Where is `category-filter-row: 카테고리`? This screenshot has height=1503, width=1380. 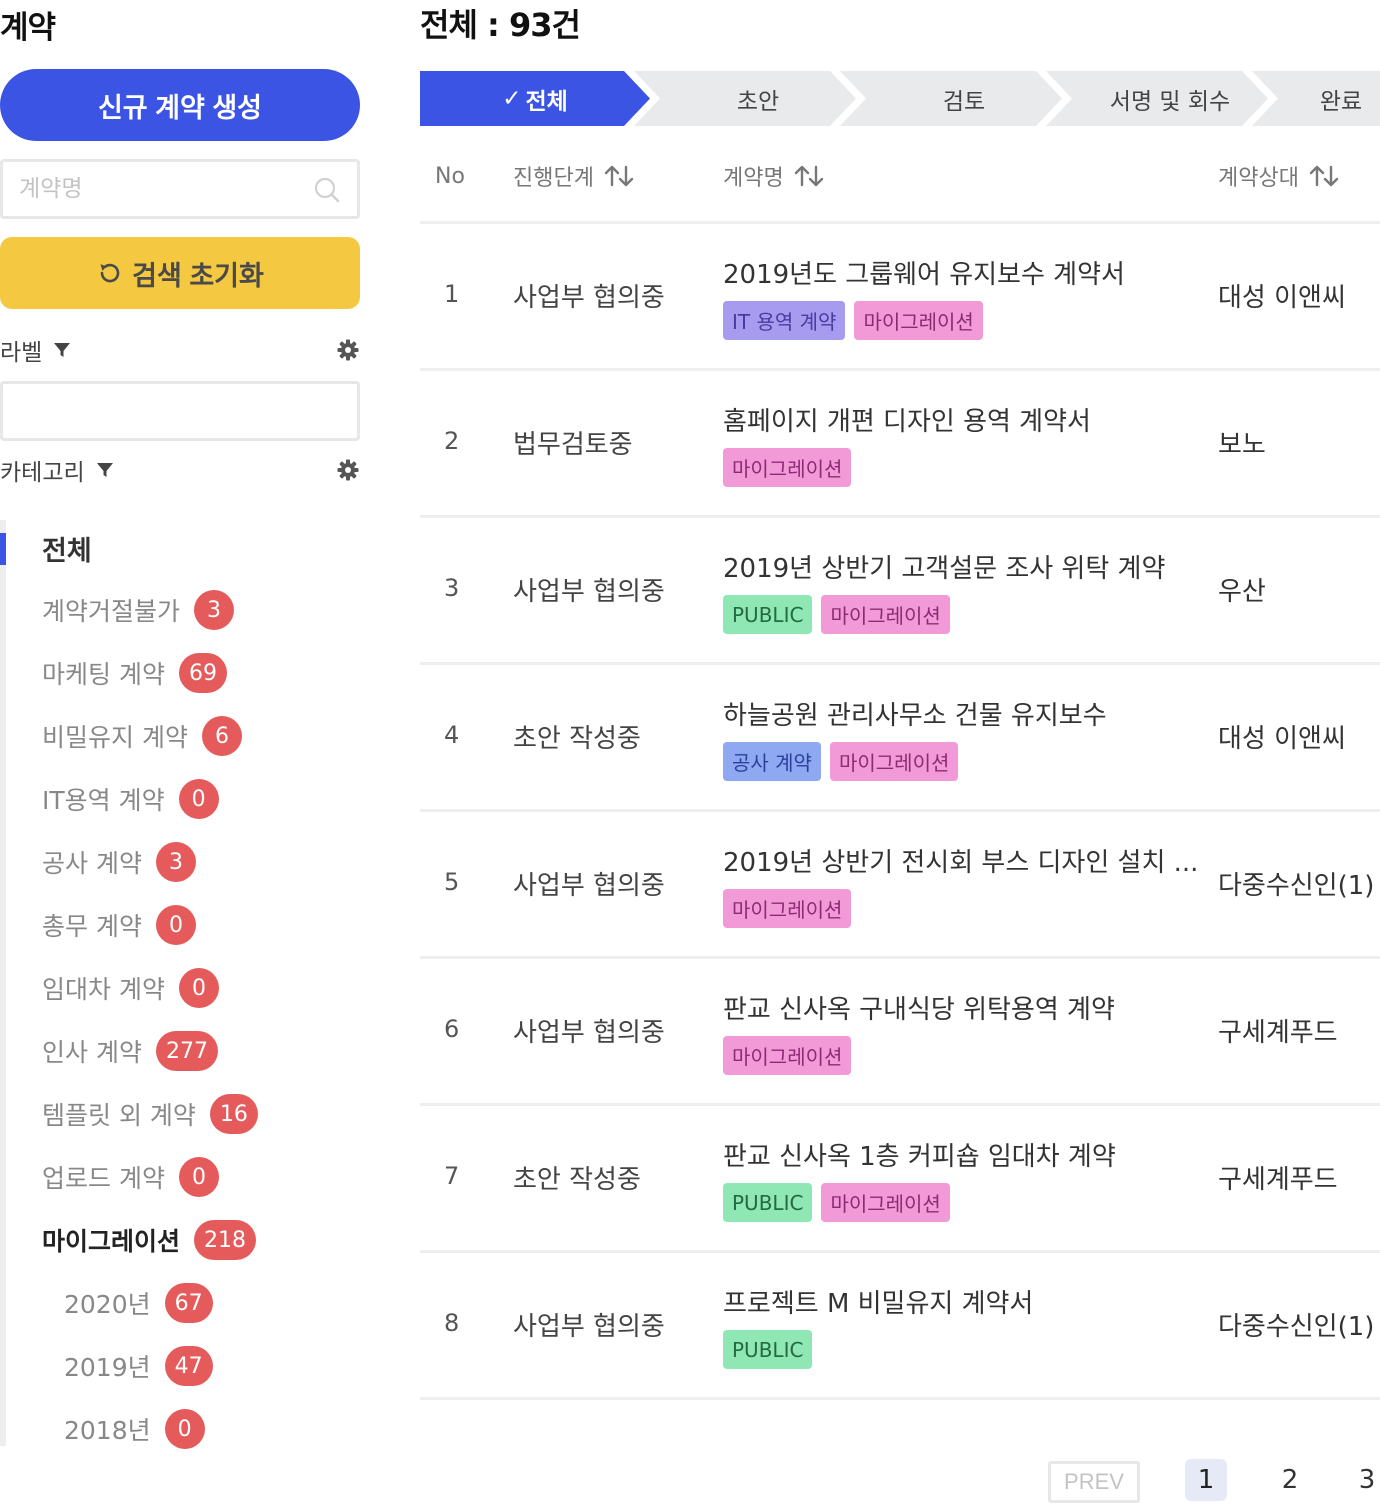
category-filter-row: 카테고리 is located at coordinates (181, 470).